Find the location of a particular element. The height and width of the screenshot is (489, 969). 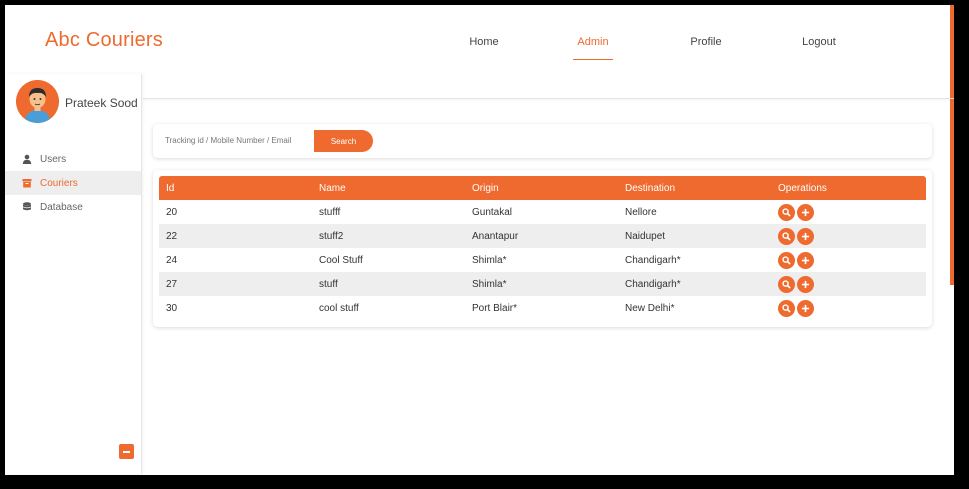

sidebar-item-database: Database is located at coordinates (73, 207).